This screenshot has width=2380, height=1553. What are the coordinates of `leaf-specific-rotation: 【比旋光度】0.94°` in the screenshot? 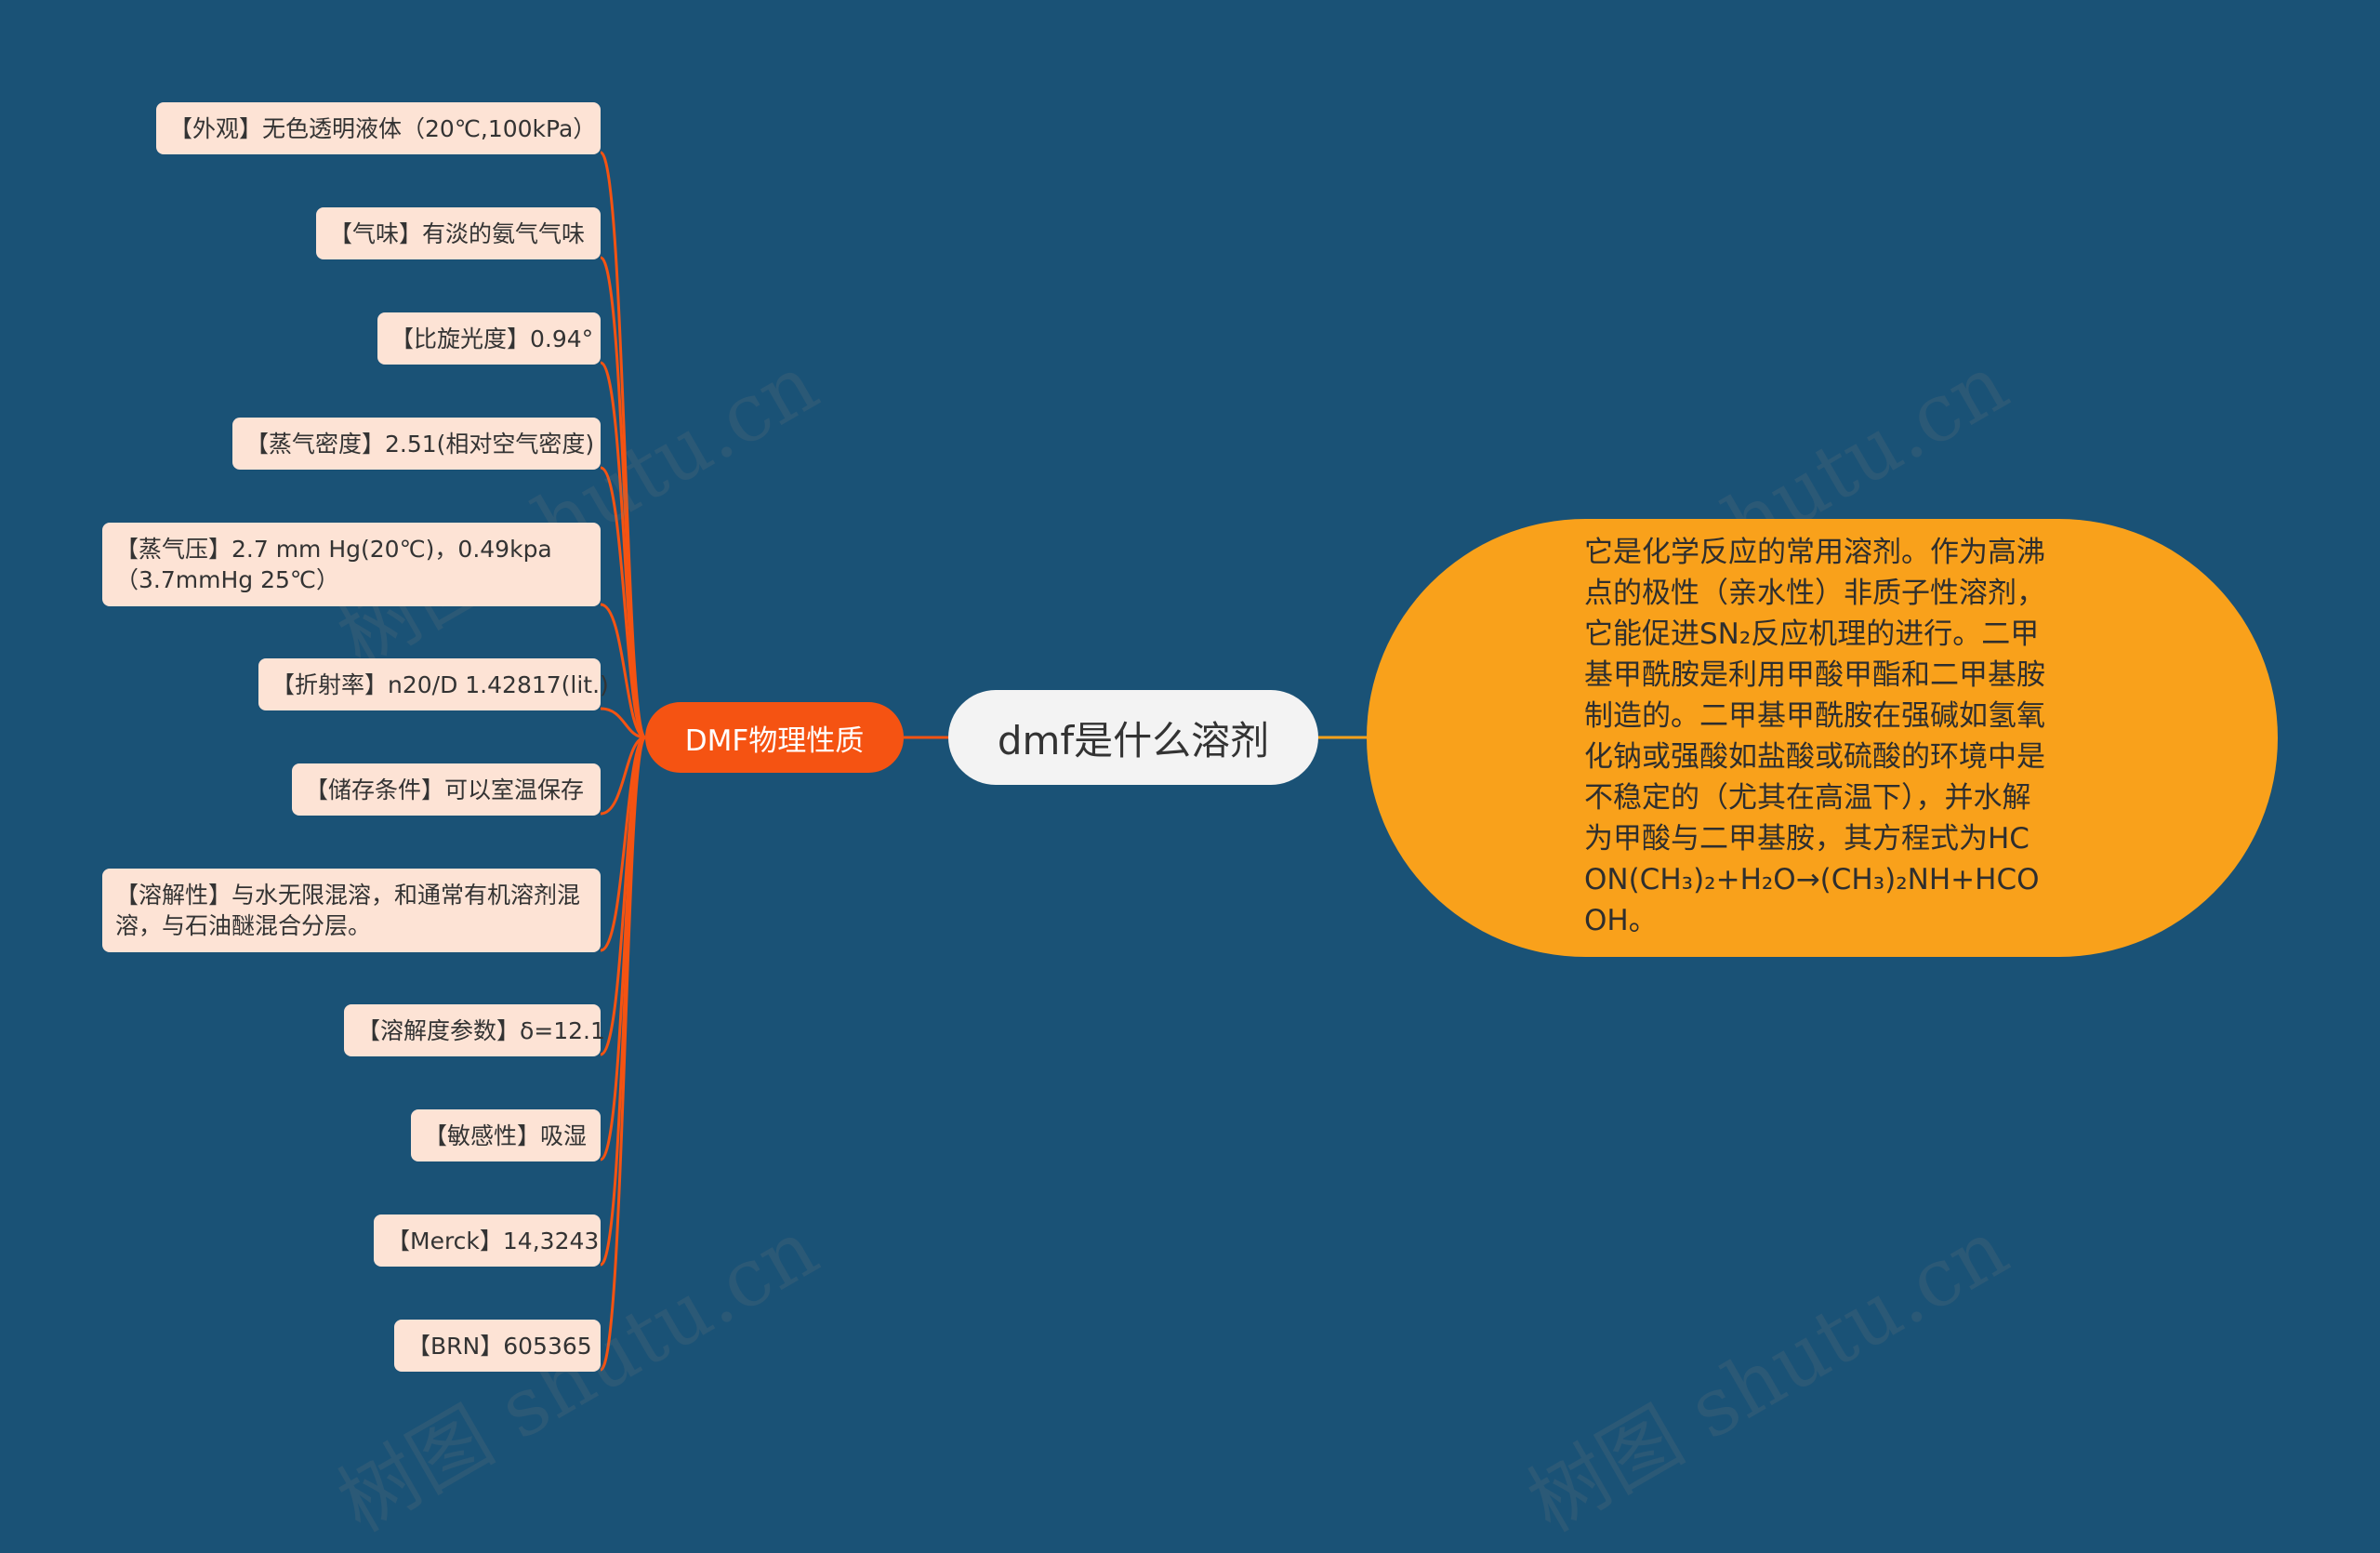 It's located at (489, 338).